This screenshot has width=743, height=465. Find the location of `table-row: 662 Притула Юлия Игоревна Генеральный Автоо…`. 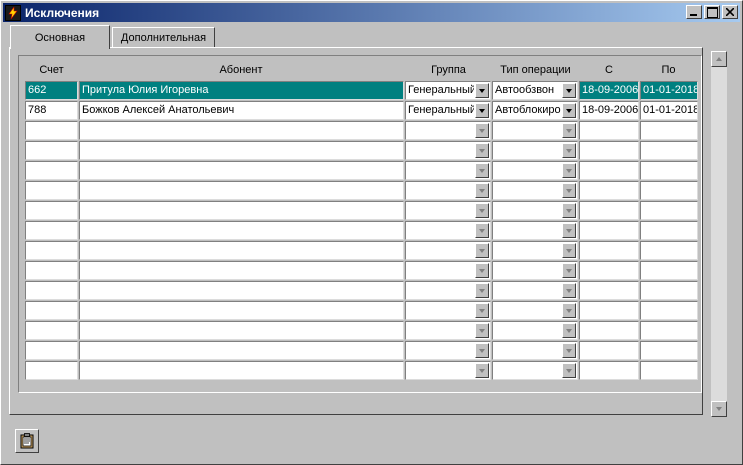

table-row: 662 Притула Юлия Игоревна Генеральный Автоо… is located at coordinates (361, 91).